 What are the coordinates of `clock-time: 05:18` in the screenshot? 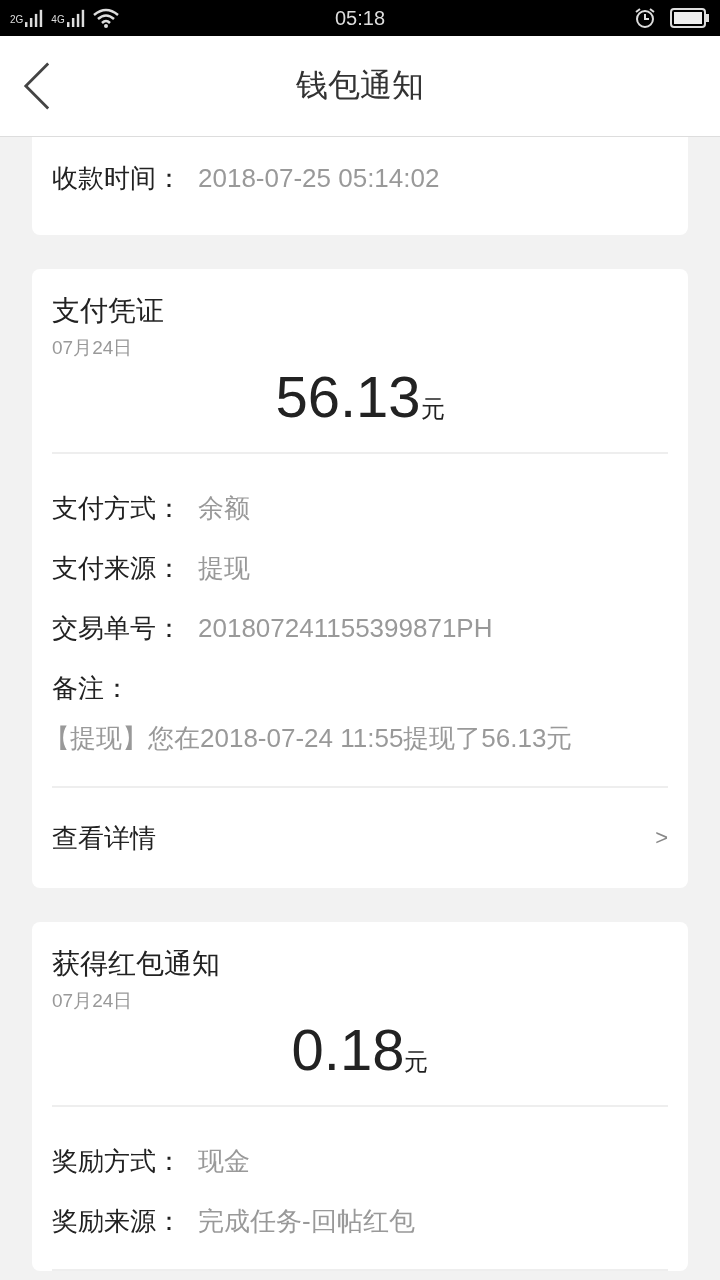 It's located at (360, 18).